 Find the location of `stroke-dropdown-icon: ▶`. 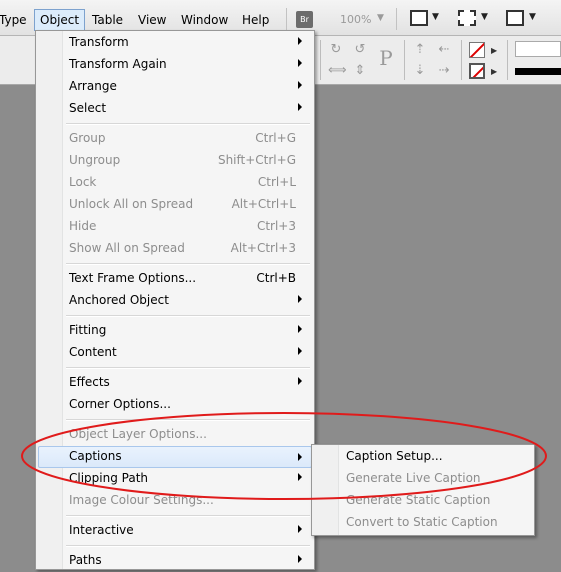

stroke-dropdown-icon: ▶ is located at coordinates (494, 71).